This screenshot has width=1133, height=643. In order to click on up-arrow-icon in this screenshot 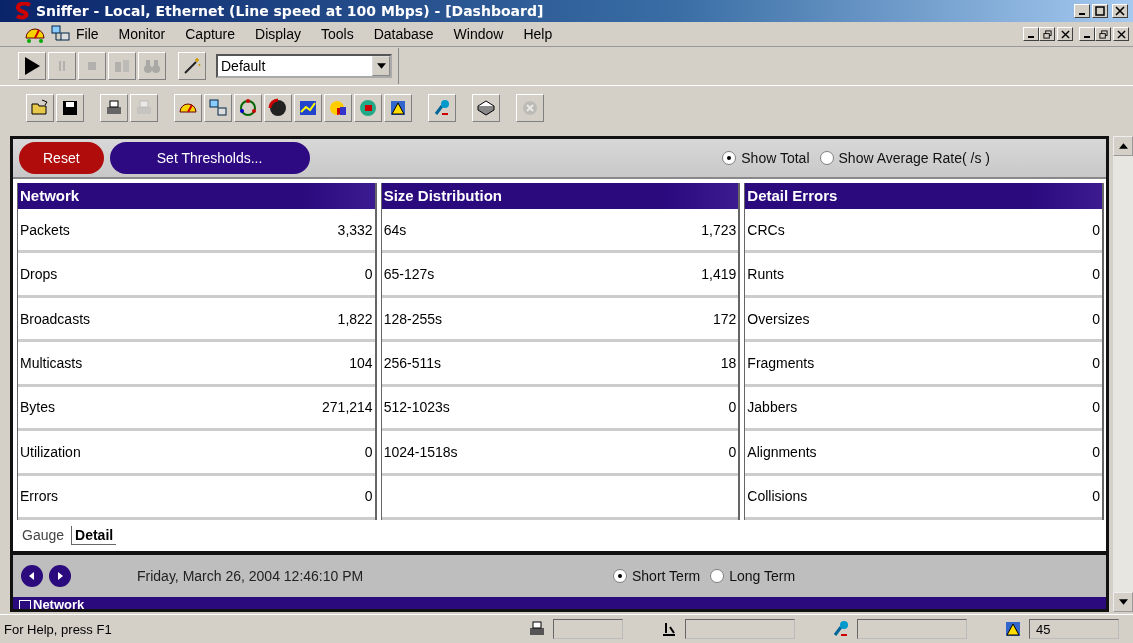, I will do `click(1123, 146)`.